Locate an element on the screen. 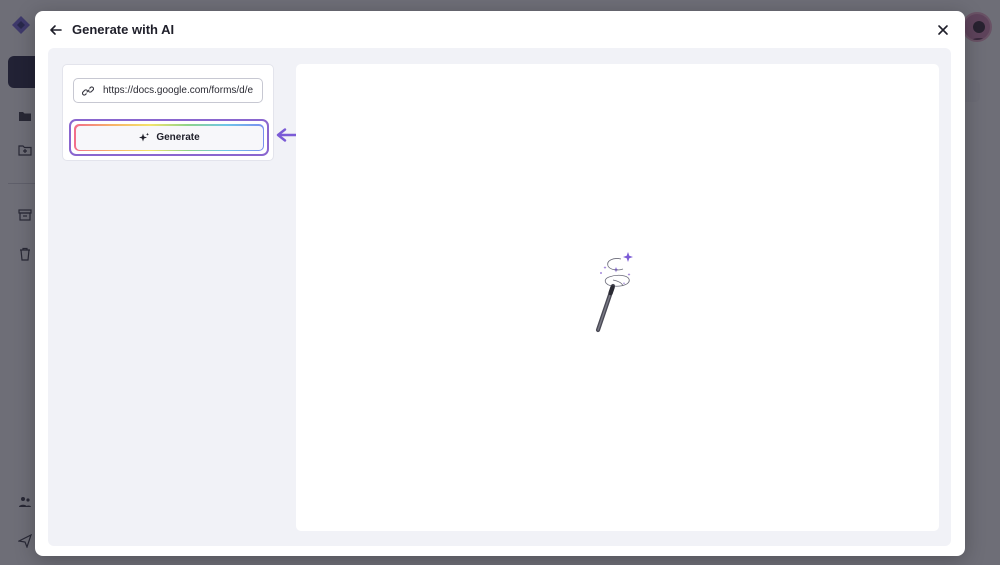 The height and width of the screenshot is (565, 1000). generate-button-highlight: Generate is located at coordinates (169, 137).